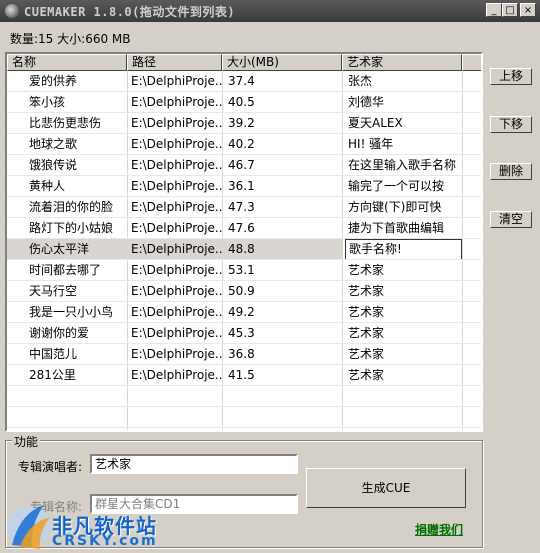 The image size is (540, 553). Describe the element at coordinates (32, 39) in the screenshot. I see `file-count: 数量:15` at that location.